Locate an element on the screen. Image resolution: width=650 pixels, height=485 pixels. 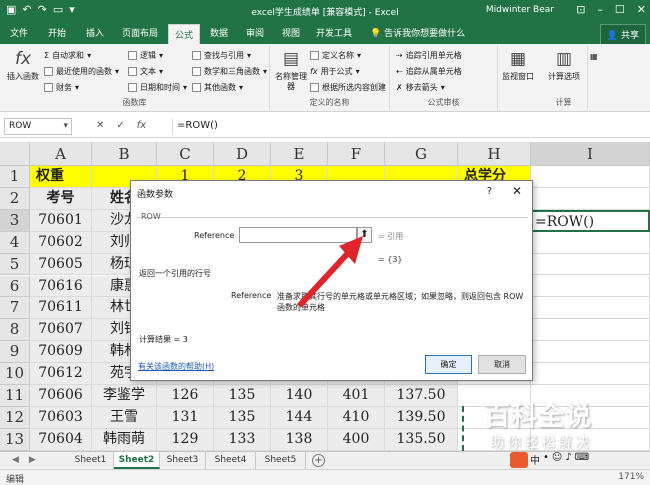
financial-button: 财务 ▾ is located at coordinates (61, 87).